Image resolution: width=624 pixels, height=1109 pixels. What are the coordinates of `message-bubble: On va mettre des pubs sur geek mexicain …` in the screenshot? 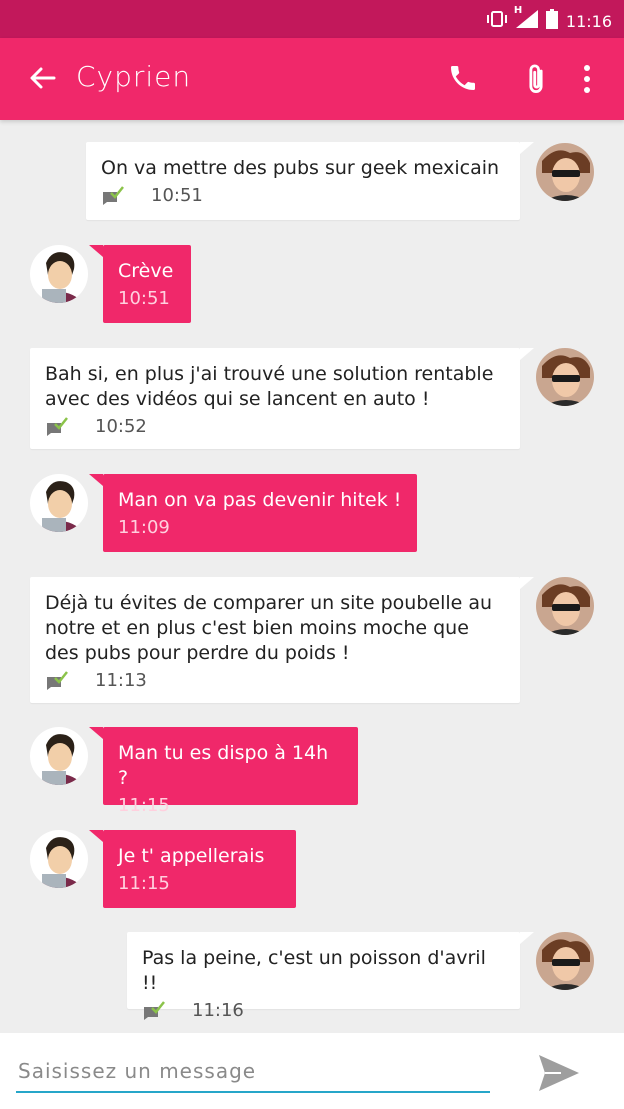 It's located at (303, 181).